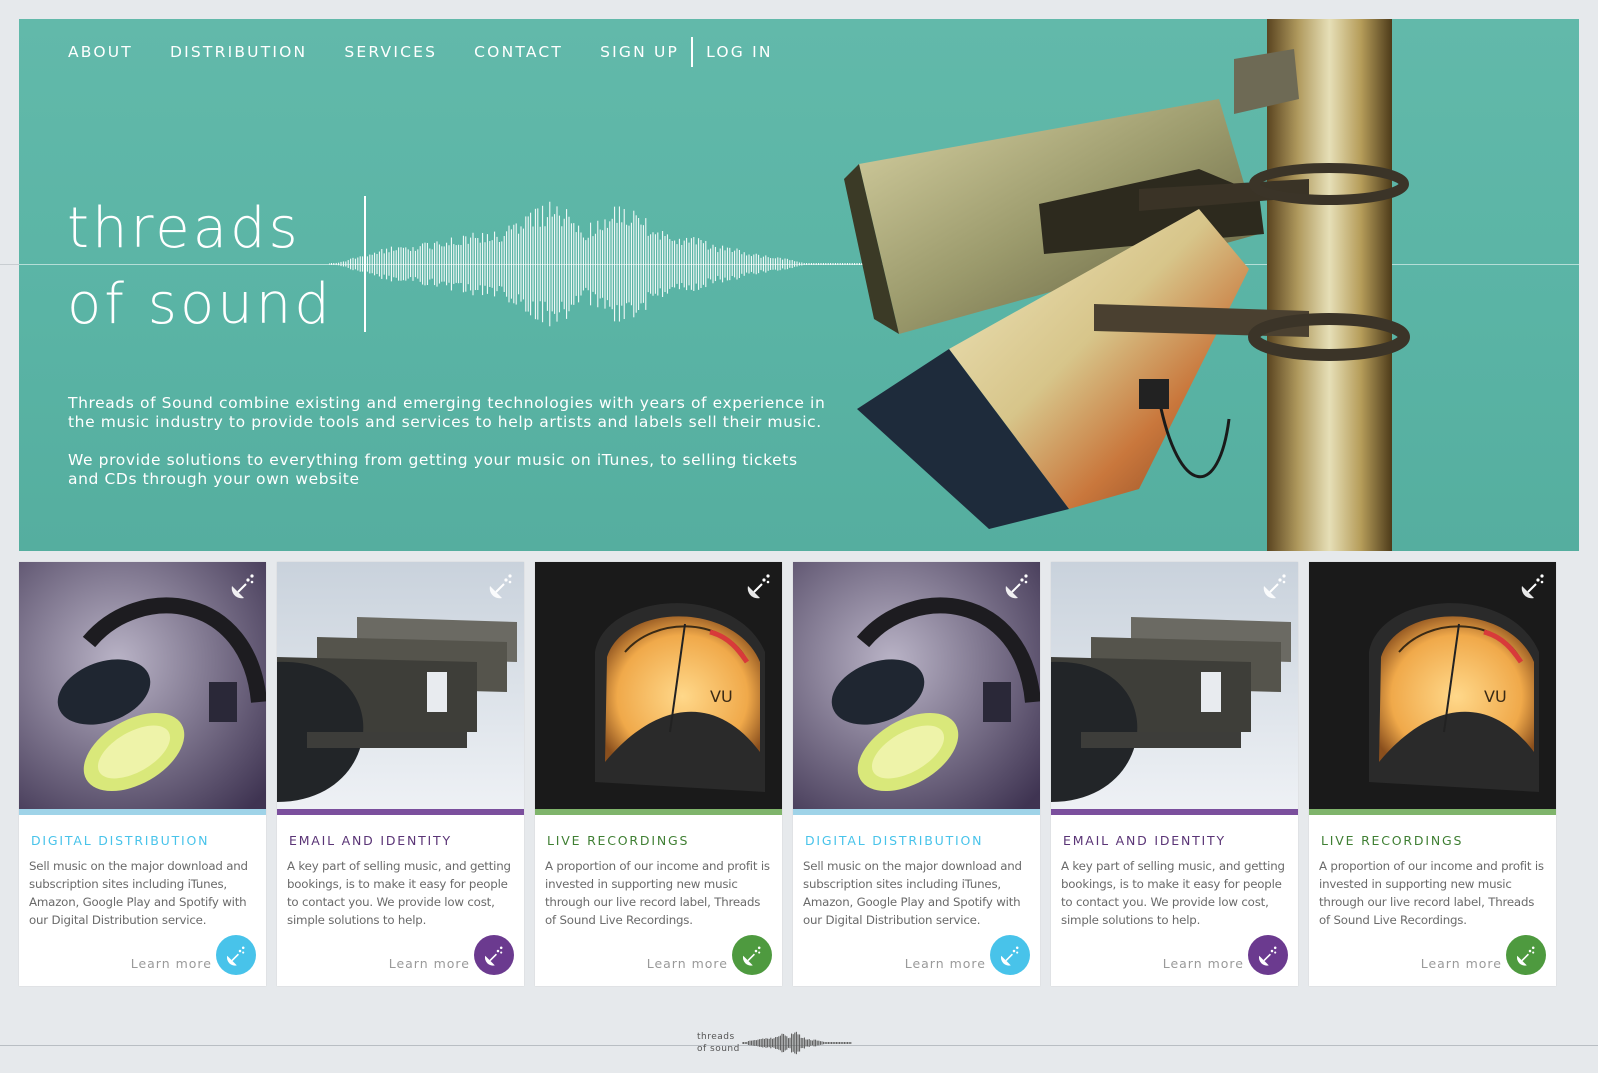 The height and width of the screenshot is (1073, 1598). I want to click on footer-logo-line-2: of sound, so click(718, 1049).